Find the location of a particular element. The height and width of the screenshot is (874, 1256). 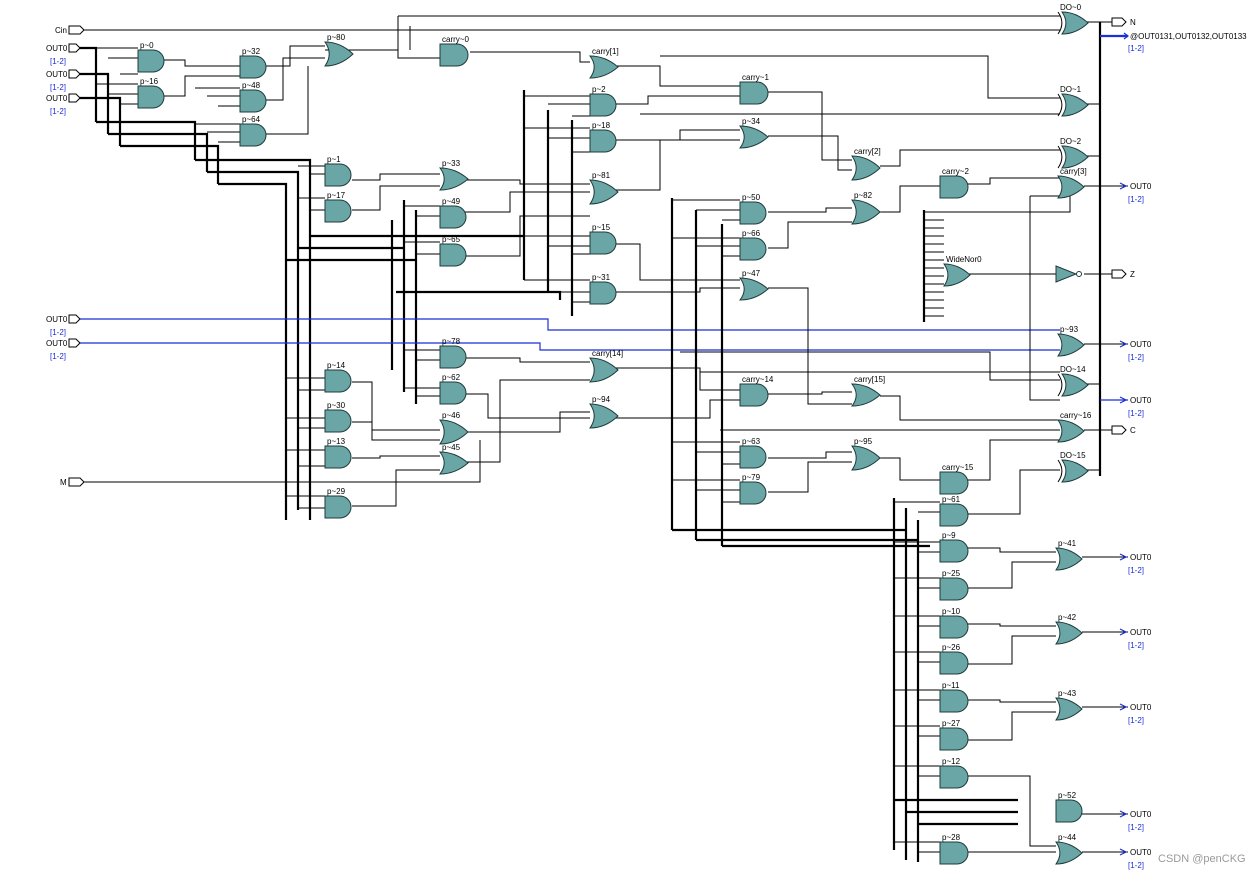

gate-p48 is located at coordinates (253, 101).